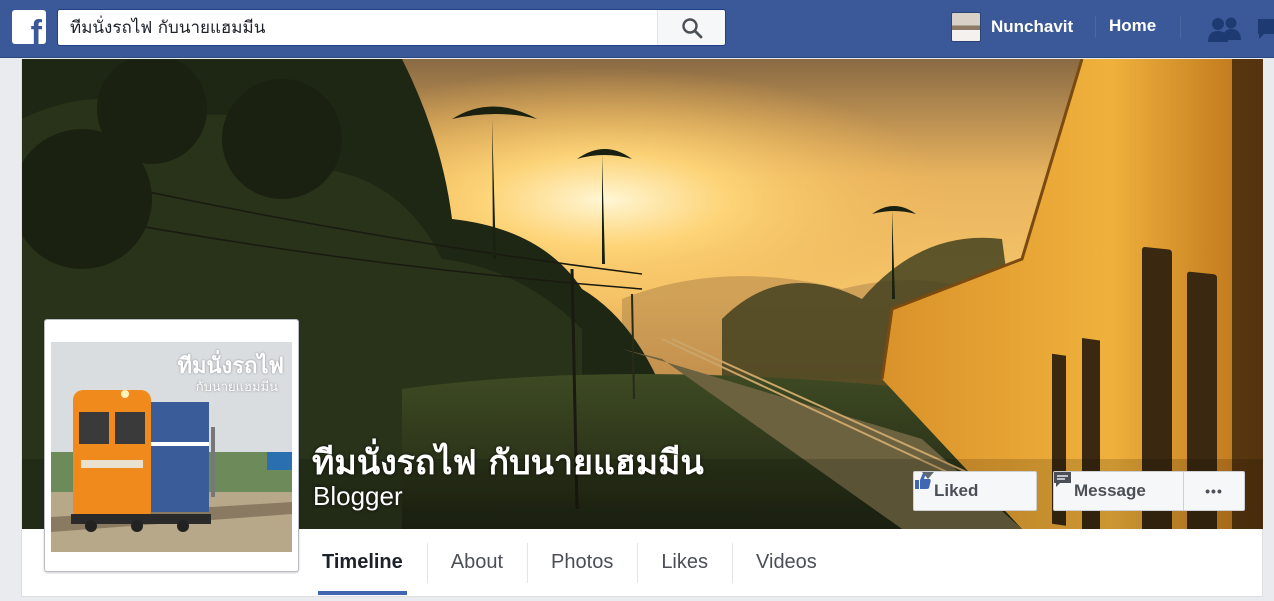 The image size is (1274, 601). Describe the element at coordinates (1132, 26) in the screenshot. I see `home-link: Home` at that location.